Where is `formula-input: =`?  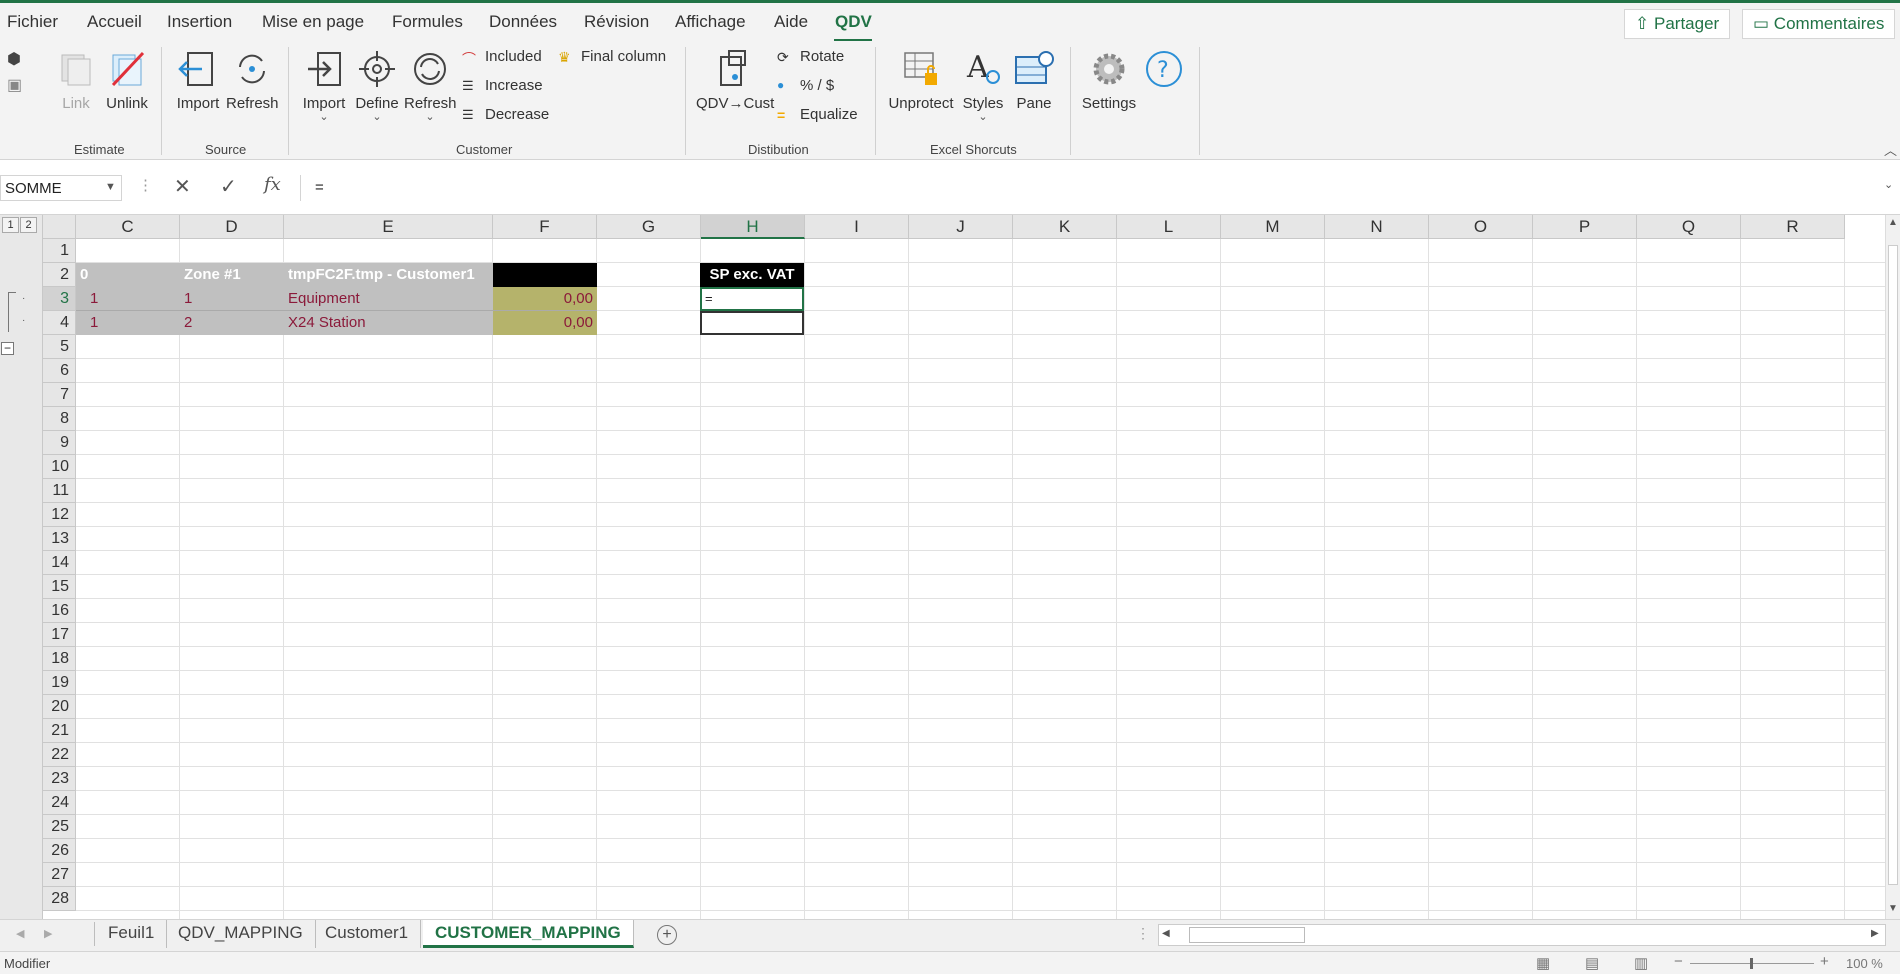
formula-input: = is located at coordinates (1092, 188).